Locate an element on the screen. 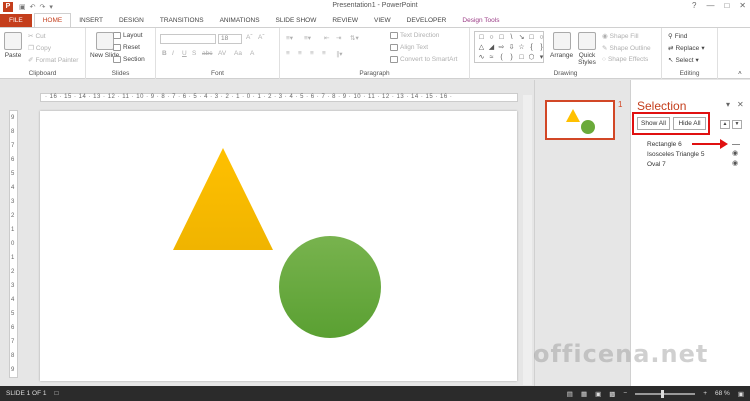  shape-effects-button: ○ Shape Effects is located at coordinates (625, 59).